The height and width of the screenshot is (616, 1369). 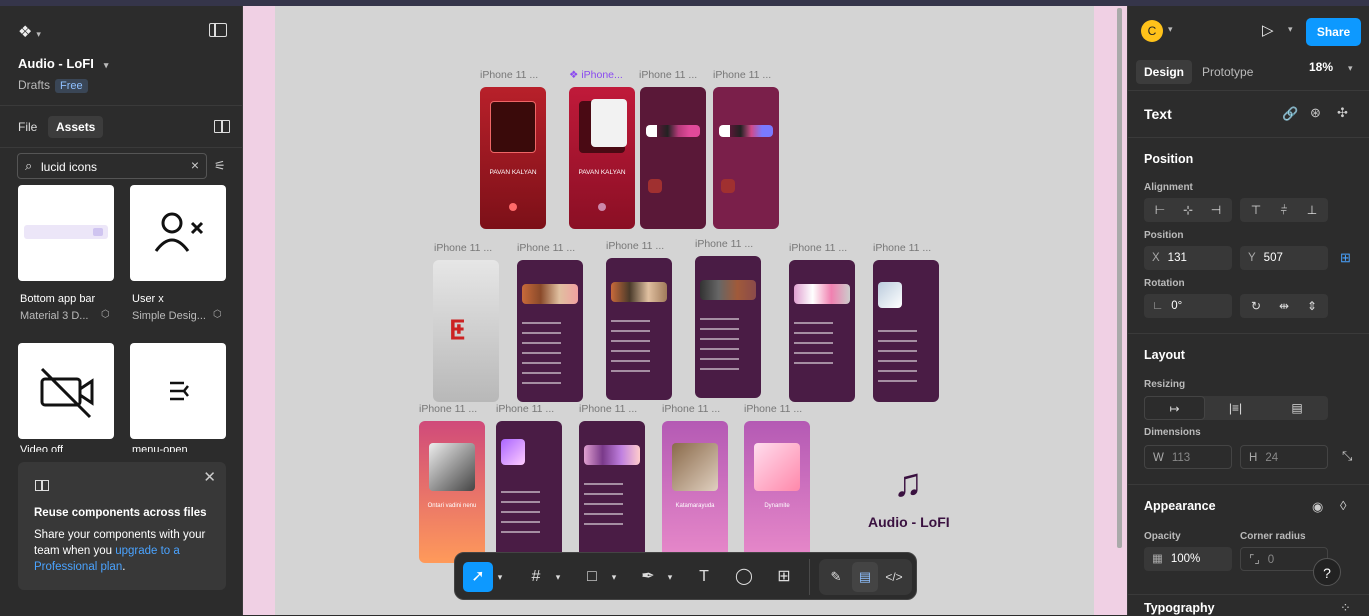 I want to click on width-field: W 113, so click(x=1188, y=457).